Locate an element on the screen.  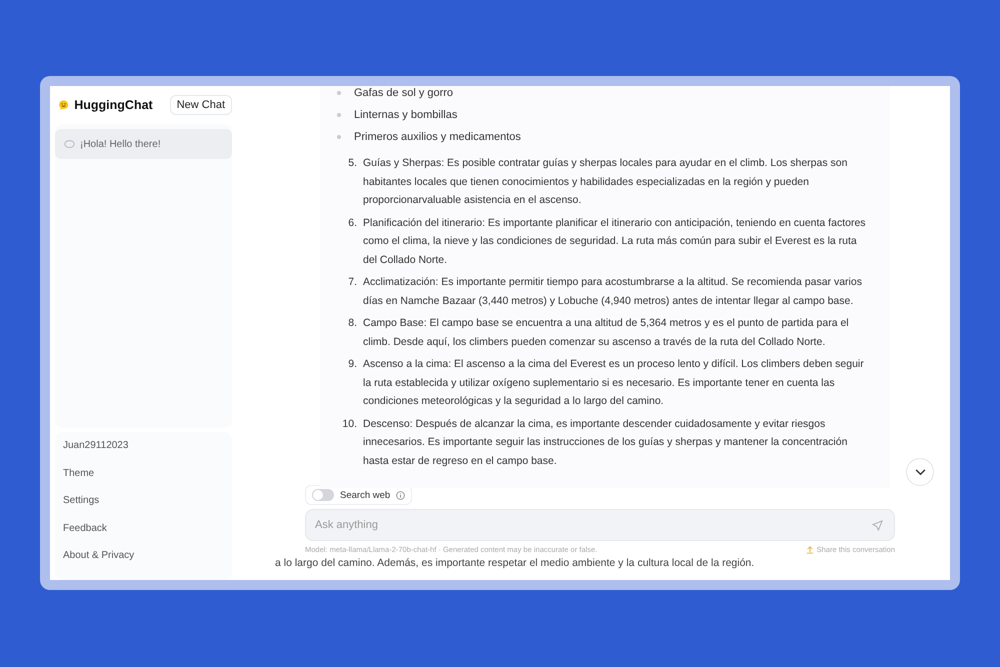
sidebar-menu-item: Settings is located at coordinates (143, 508).